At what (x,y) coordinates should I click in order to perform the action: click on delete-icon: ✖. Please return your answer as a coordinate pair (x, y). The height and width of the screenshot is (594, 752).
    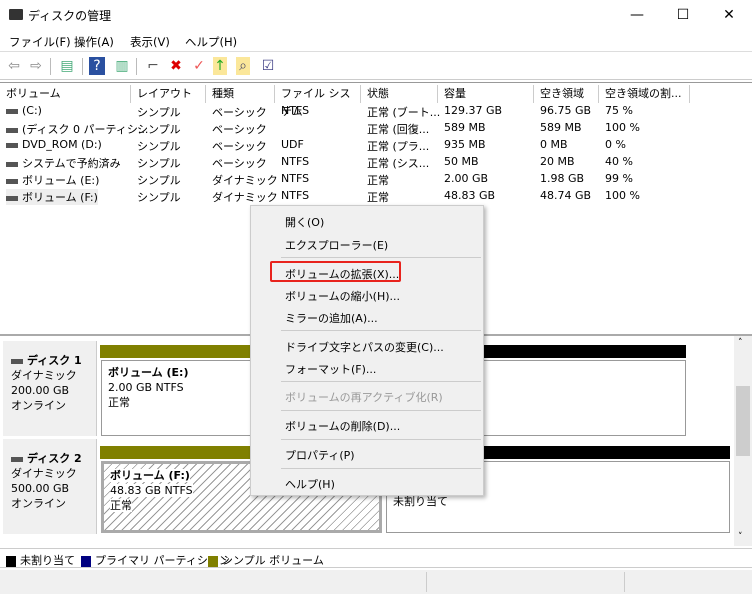
    Looking at the image, I should click on (176, 66).